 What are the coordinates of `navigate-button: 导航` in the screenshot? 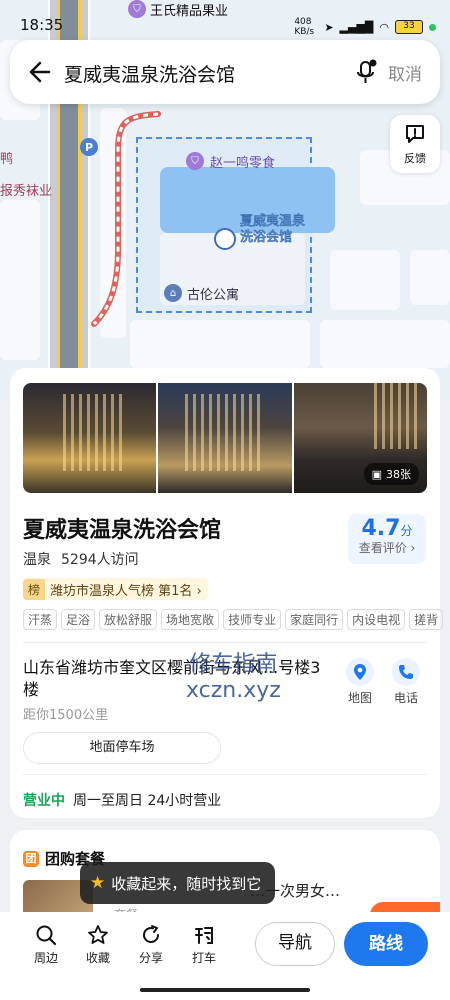 It's located at (295, 944).